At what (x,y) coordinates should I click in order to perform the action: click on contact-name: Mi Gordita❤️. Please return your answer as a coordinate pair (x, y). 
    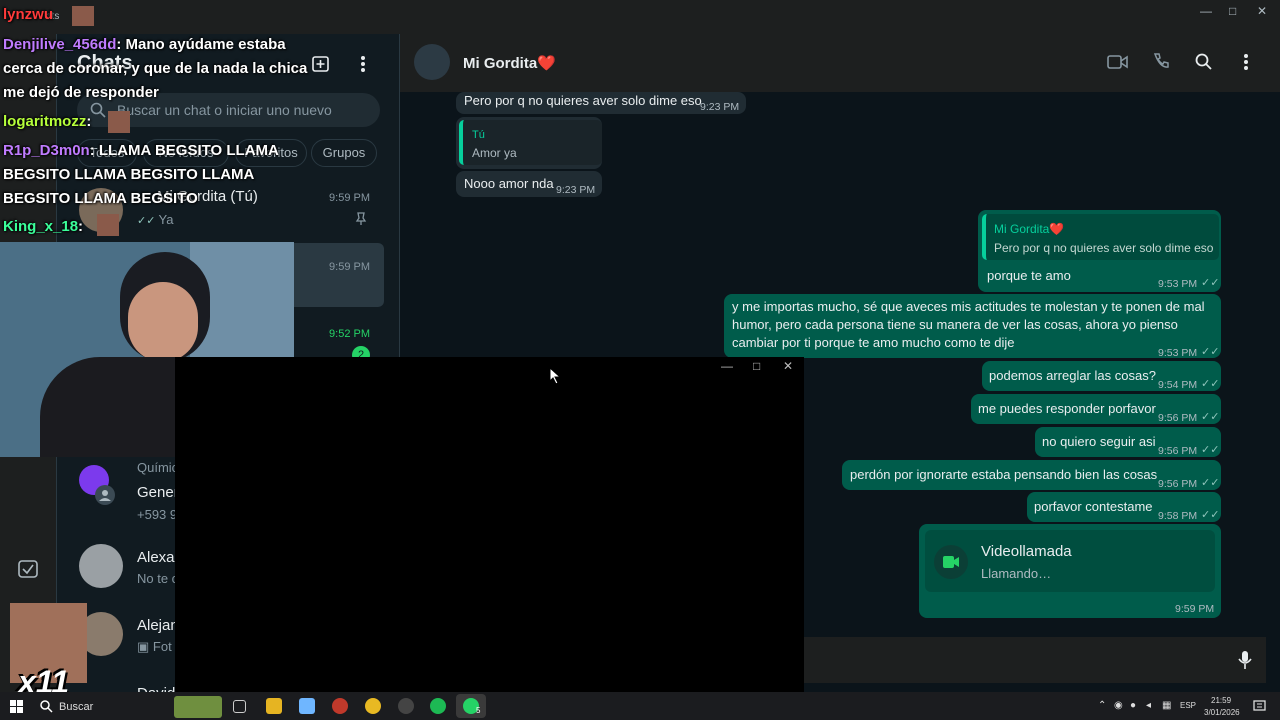
    Looking at the image, I should click on (509, 63).